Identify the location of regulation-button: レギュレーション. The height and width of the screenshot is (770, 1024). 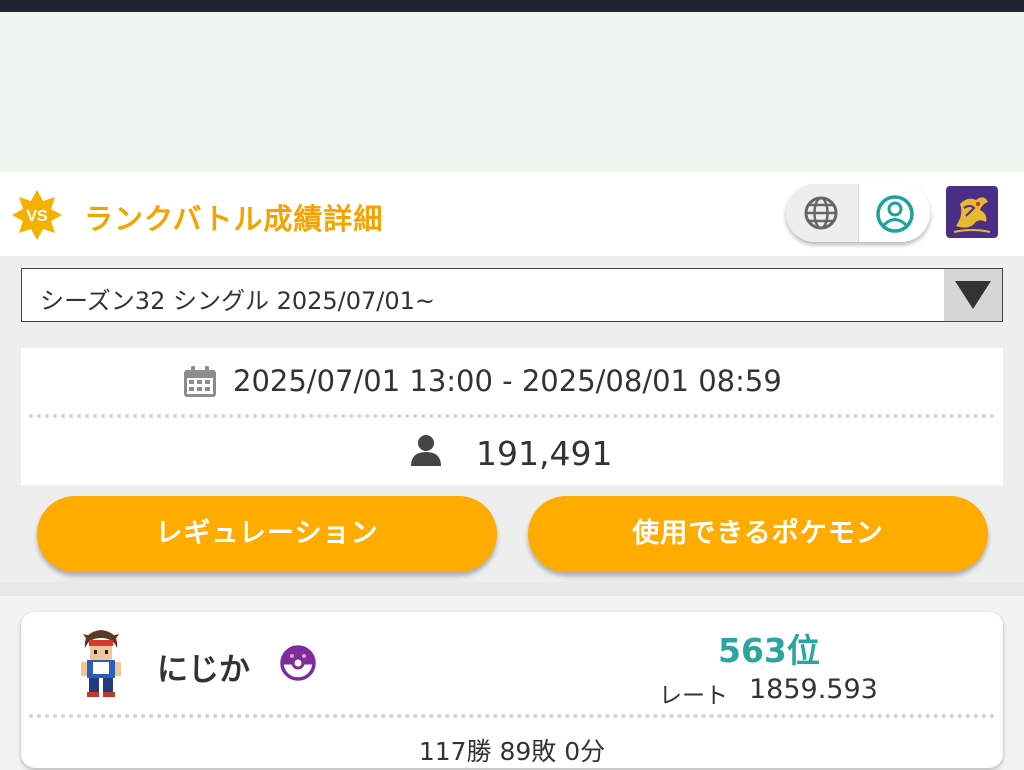
(267, 534).